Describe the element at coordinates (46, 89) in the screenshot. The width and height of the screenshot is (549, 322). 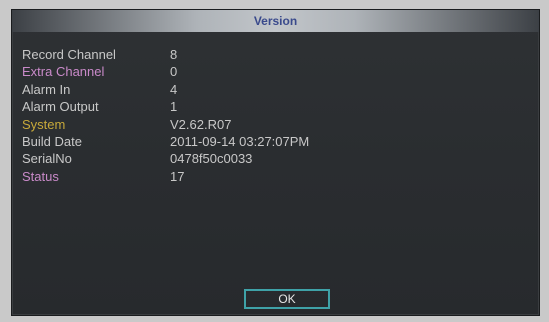
I see `alarm-in-label: Alarm In` at that location.